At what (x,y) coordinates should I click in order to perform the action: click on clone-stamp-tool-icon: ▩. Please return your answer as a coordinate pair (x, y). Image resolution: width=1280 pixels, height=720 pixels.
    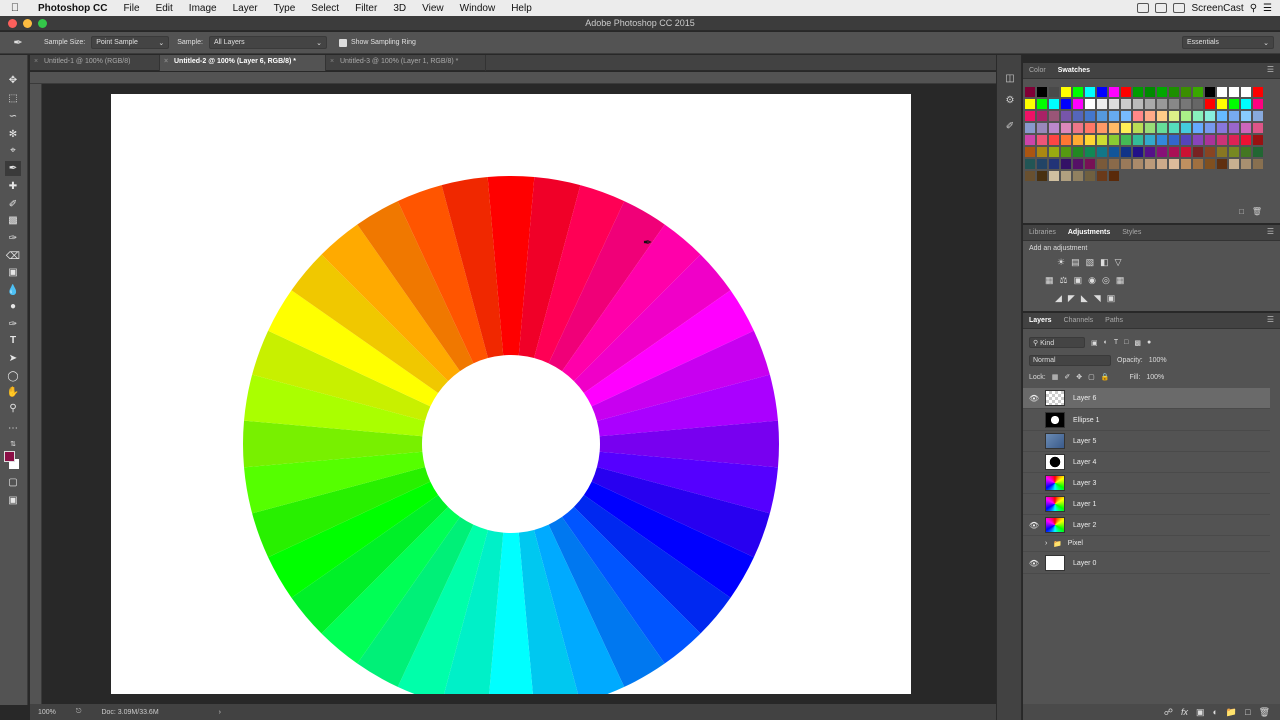
    Looking at the image, I should click on (13, 220).